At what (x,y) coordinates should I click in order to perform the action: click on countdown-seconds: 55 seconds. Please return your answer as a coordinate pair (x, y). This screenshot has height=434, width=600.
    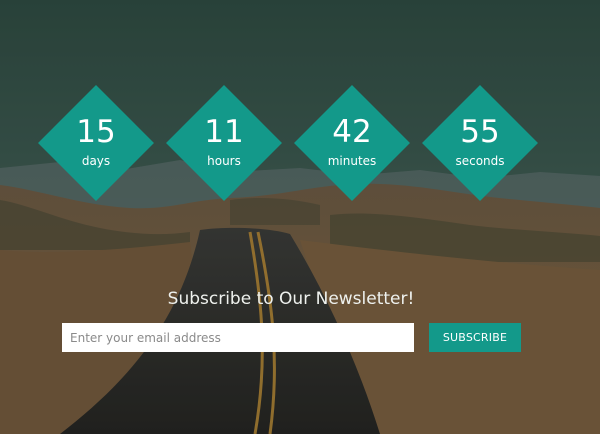
    Looking at the image, I should click on (480, 143).